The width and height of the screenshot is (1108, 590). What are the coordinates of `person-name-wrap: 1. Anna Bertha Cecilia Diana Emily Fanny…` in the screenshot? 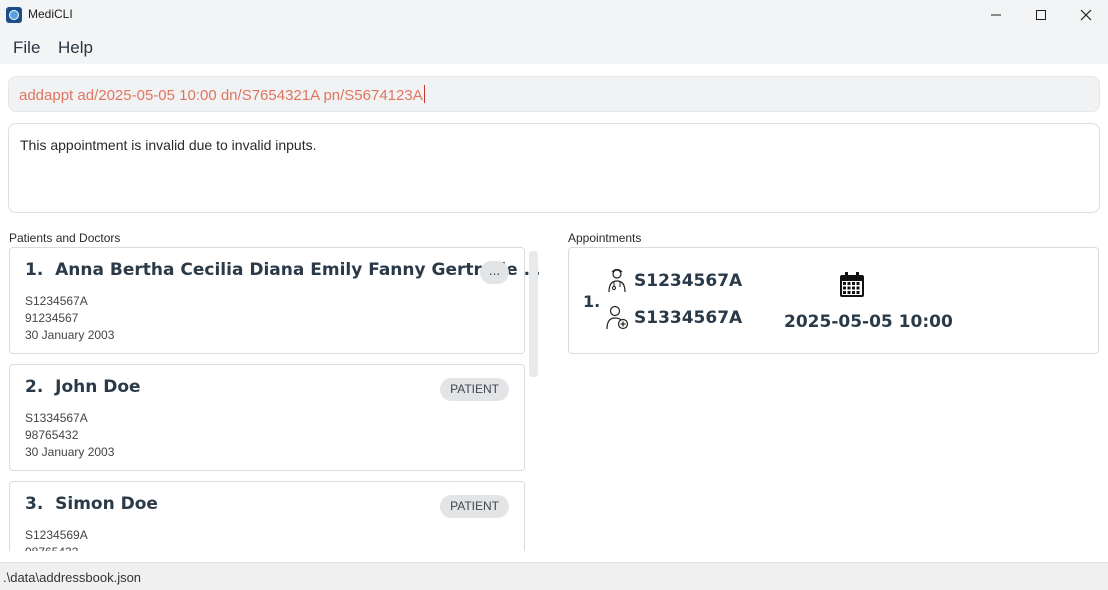 It's located at (282, 270).